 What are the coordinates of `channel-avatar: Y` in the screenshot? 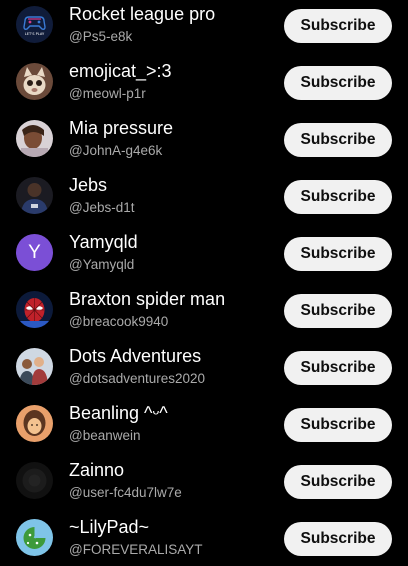 It's located at (34, 252).